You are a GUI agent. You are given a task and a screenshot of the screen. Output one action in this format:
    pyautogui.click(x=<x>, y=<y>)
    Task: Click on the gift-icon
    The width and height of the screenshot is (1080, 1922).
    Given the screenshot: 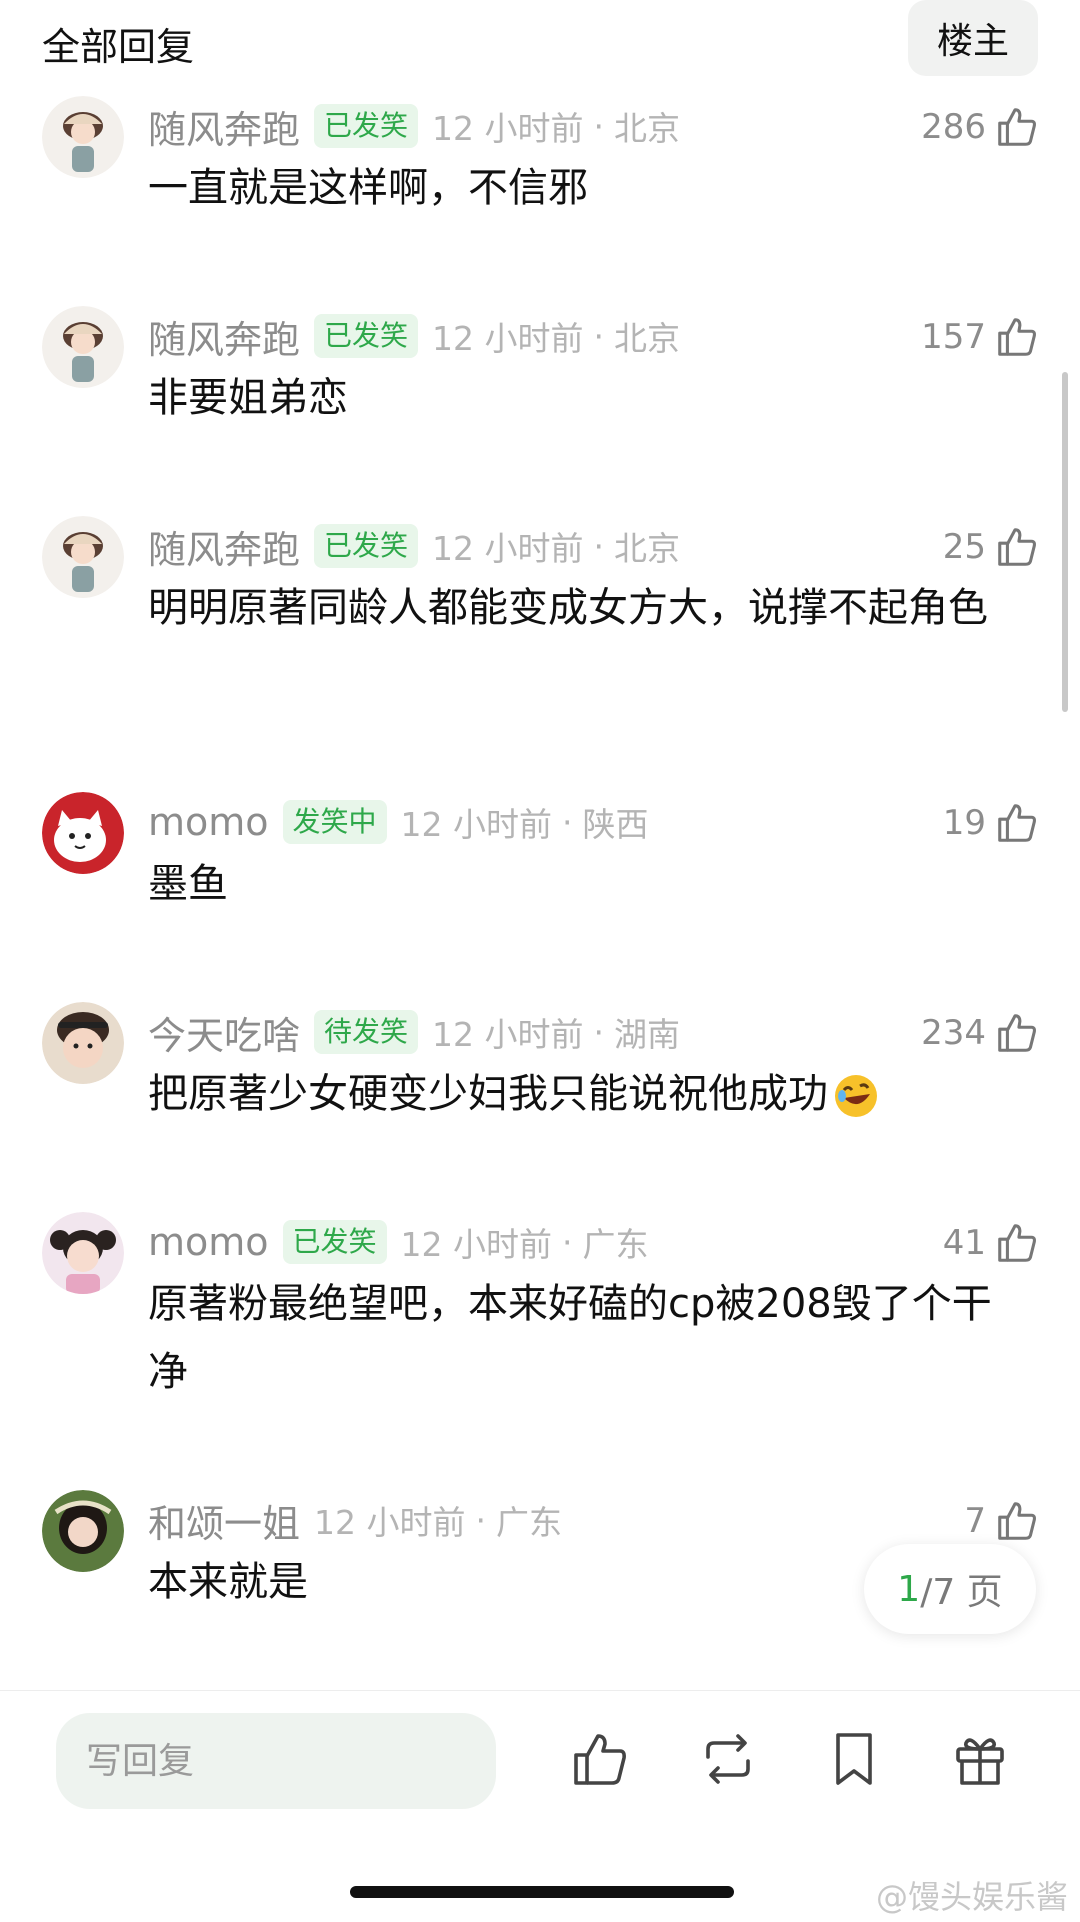 What is the action you would take?
    pyautogui.click(x=980, y=1759)
    